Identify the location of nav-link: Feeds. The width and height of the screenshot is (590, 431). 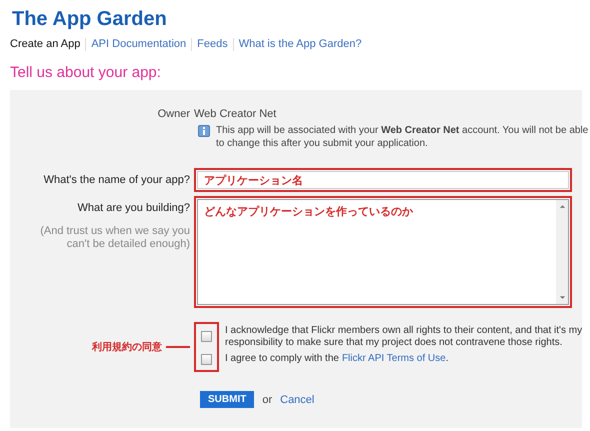
(215, 44).